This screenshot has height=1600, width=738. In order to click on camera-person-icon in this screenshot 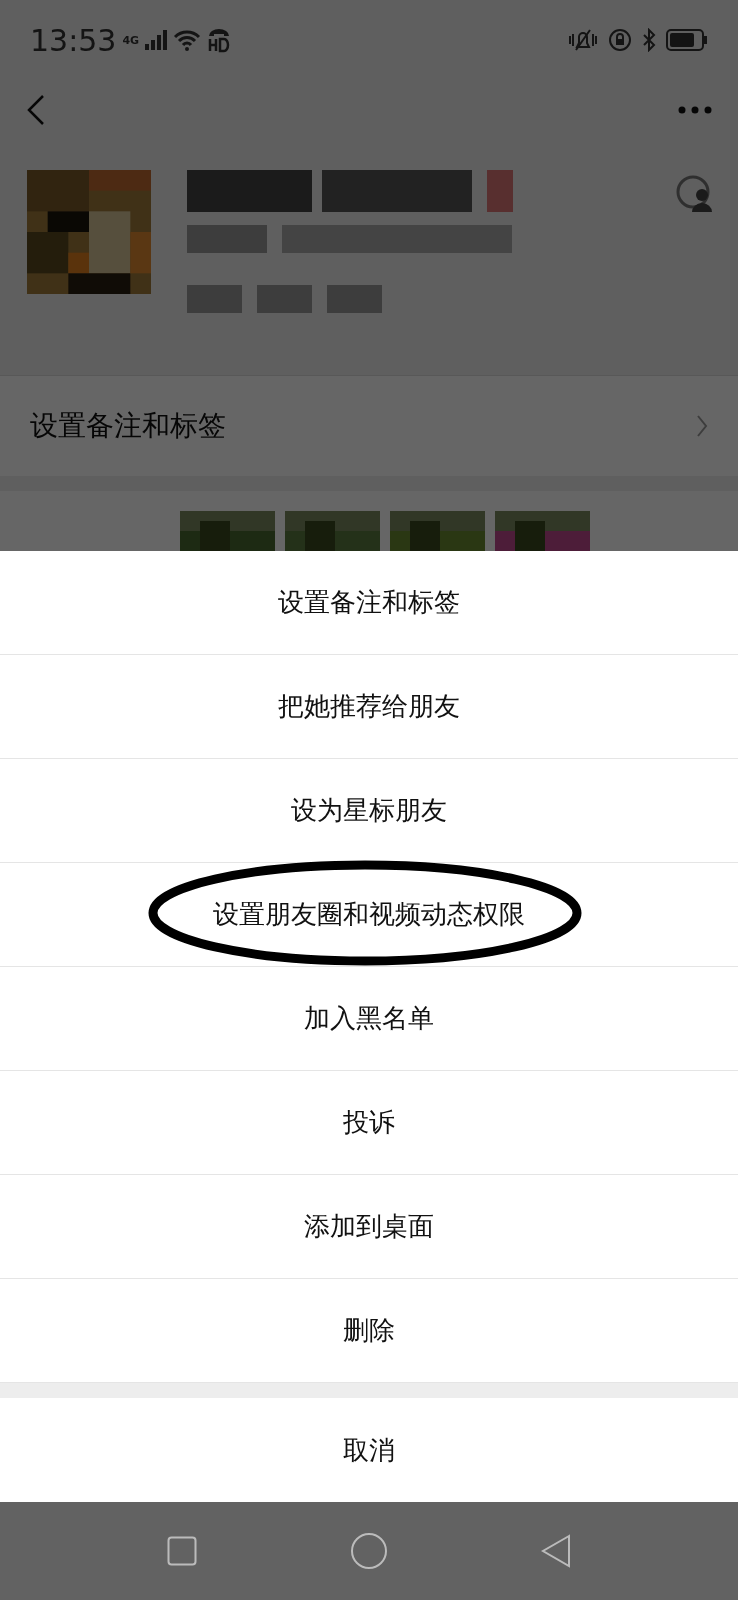, I will do `click(695, 194)`.